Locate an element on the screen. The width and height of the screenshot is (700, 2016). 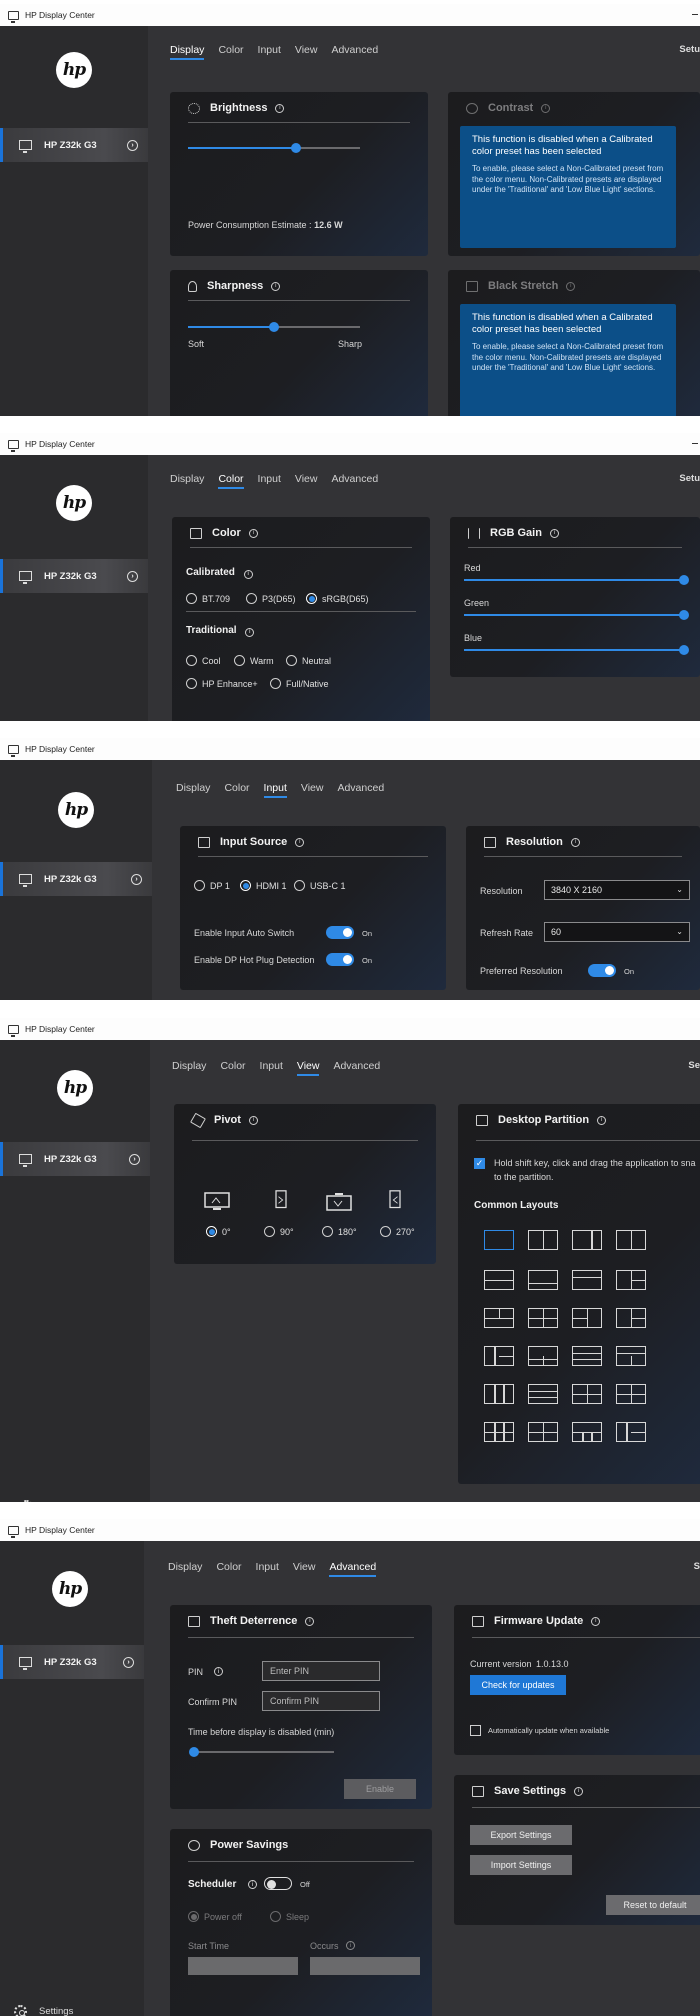
occurs-select is located at coordinates (365, 1966).